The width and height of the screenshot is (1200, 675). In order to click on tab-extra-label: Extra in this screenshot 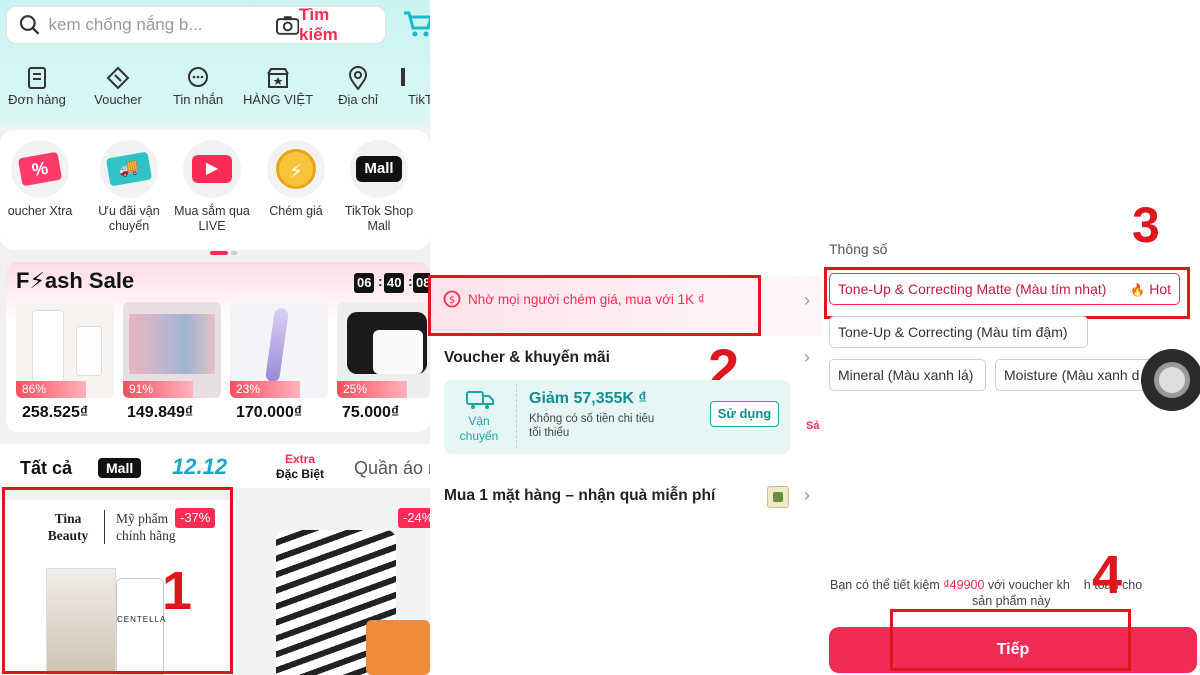, I will do `click(300, 459)`.